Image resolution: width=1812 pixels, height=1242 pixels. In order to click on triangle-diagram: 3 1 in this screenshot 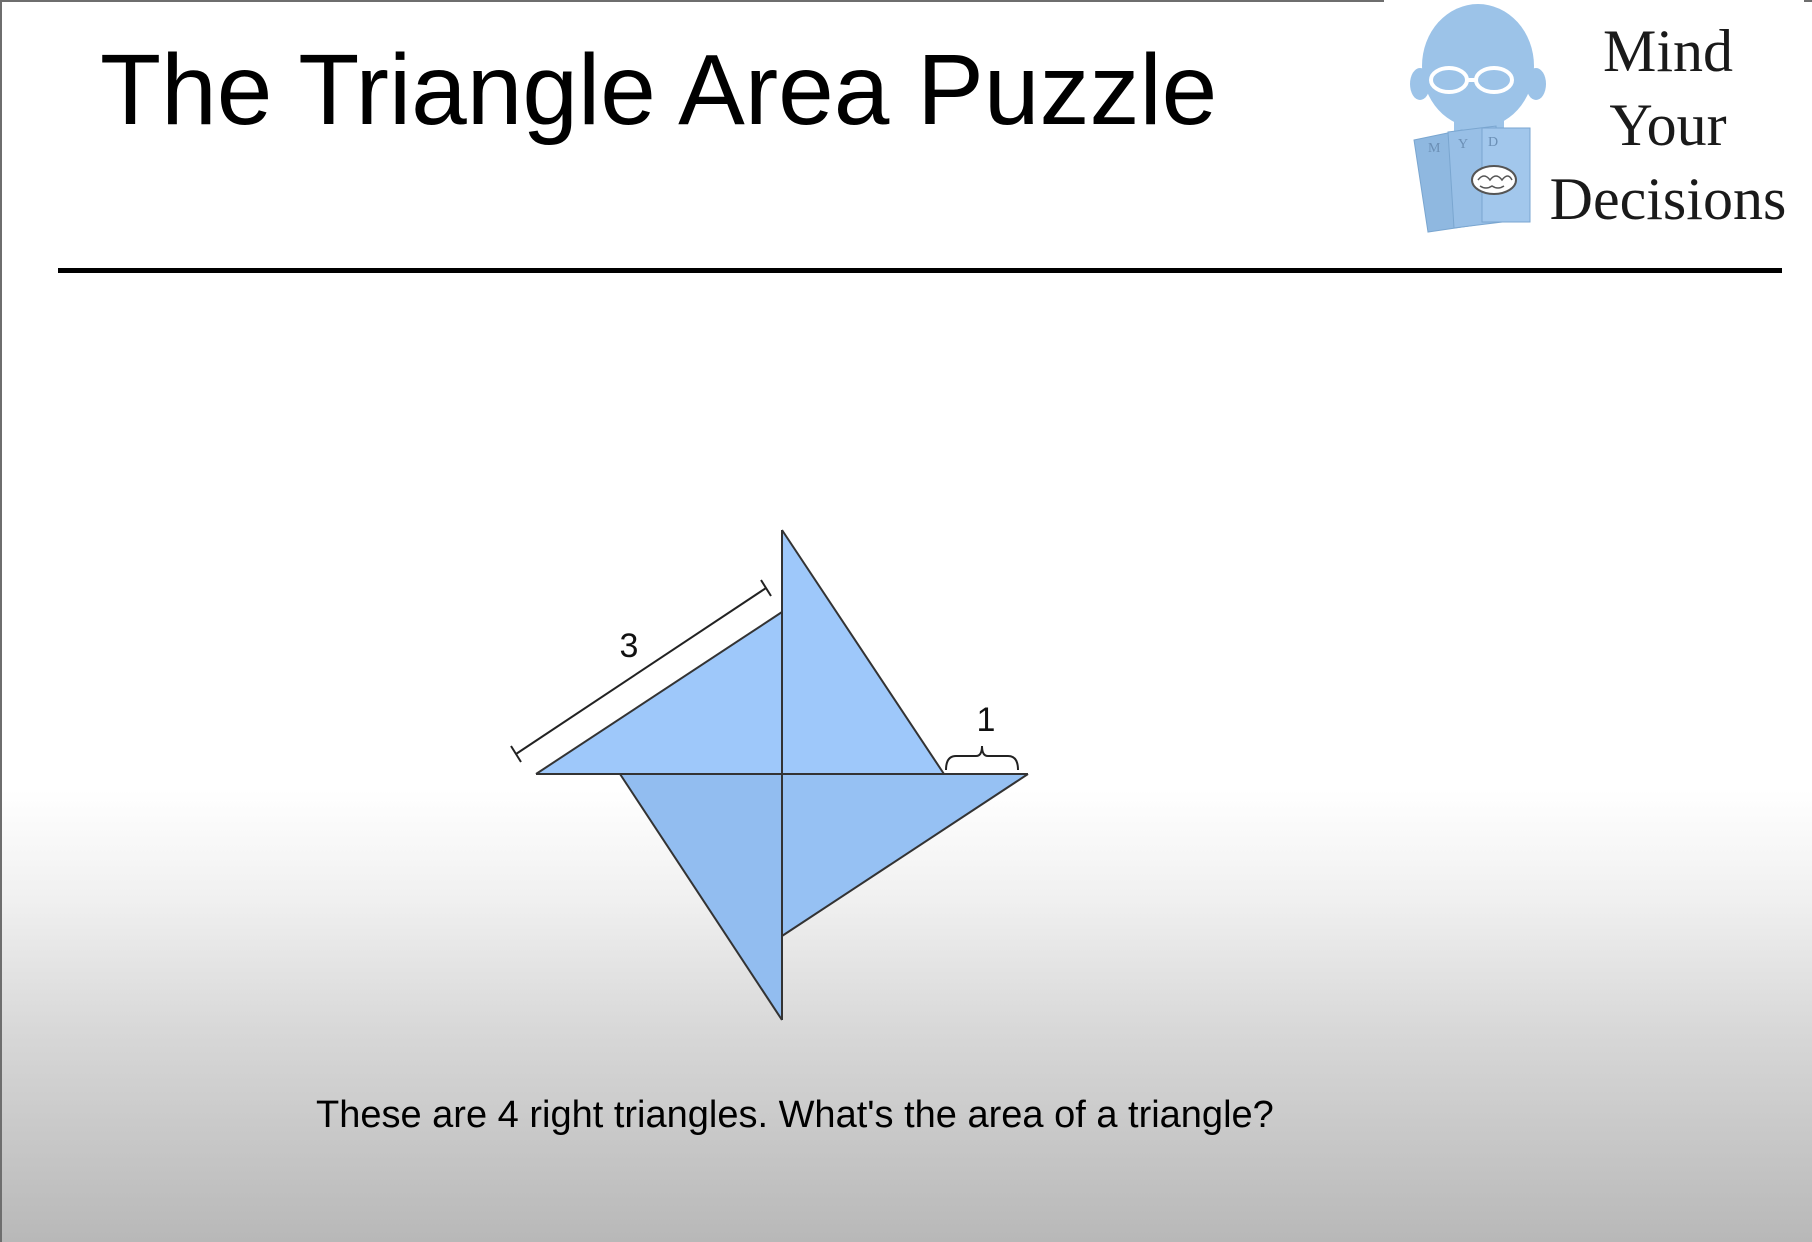, I will do `click(769, 775)`.